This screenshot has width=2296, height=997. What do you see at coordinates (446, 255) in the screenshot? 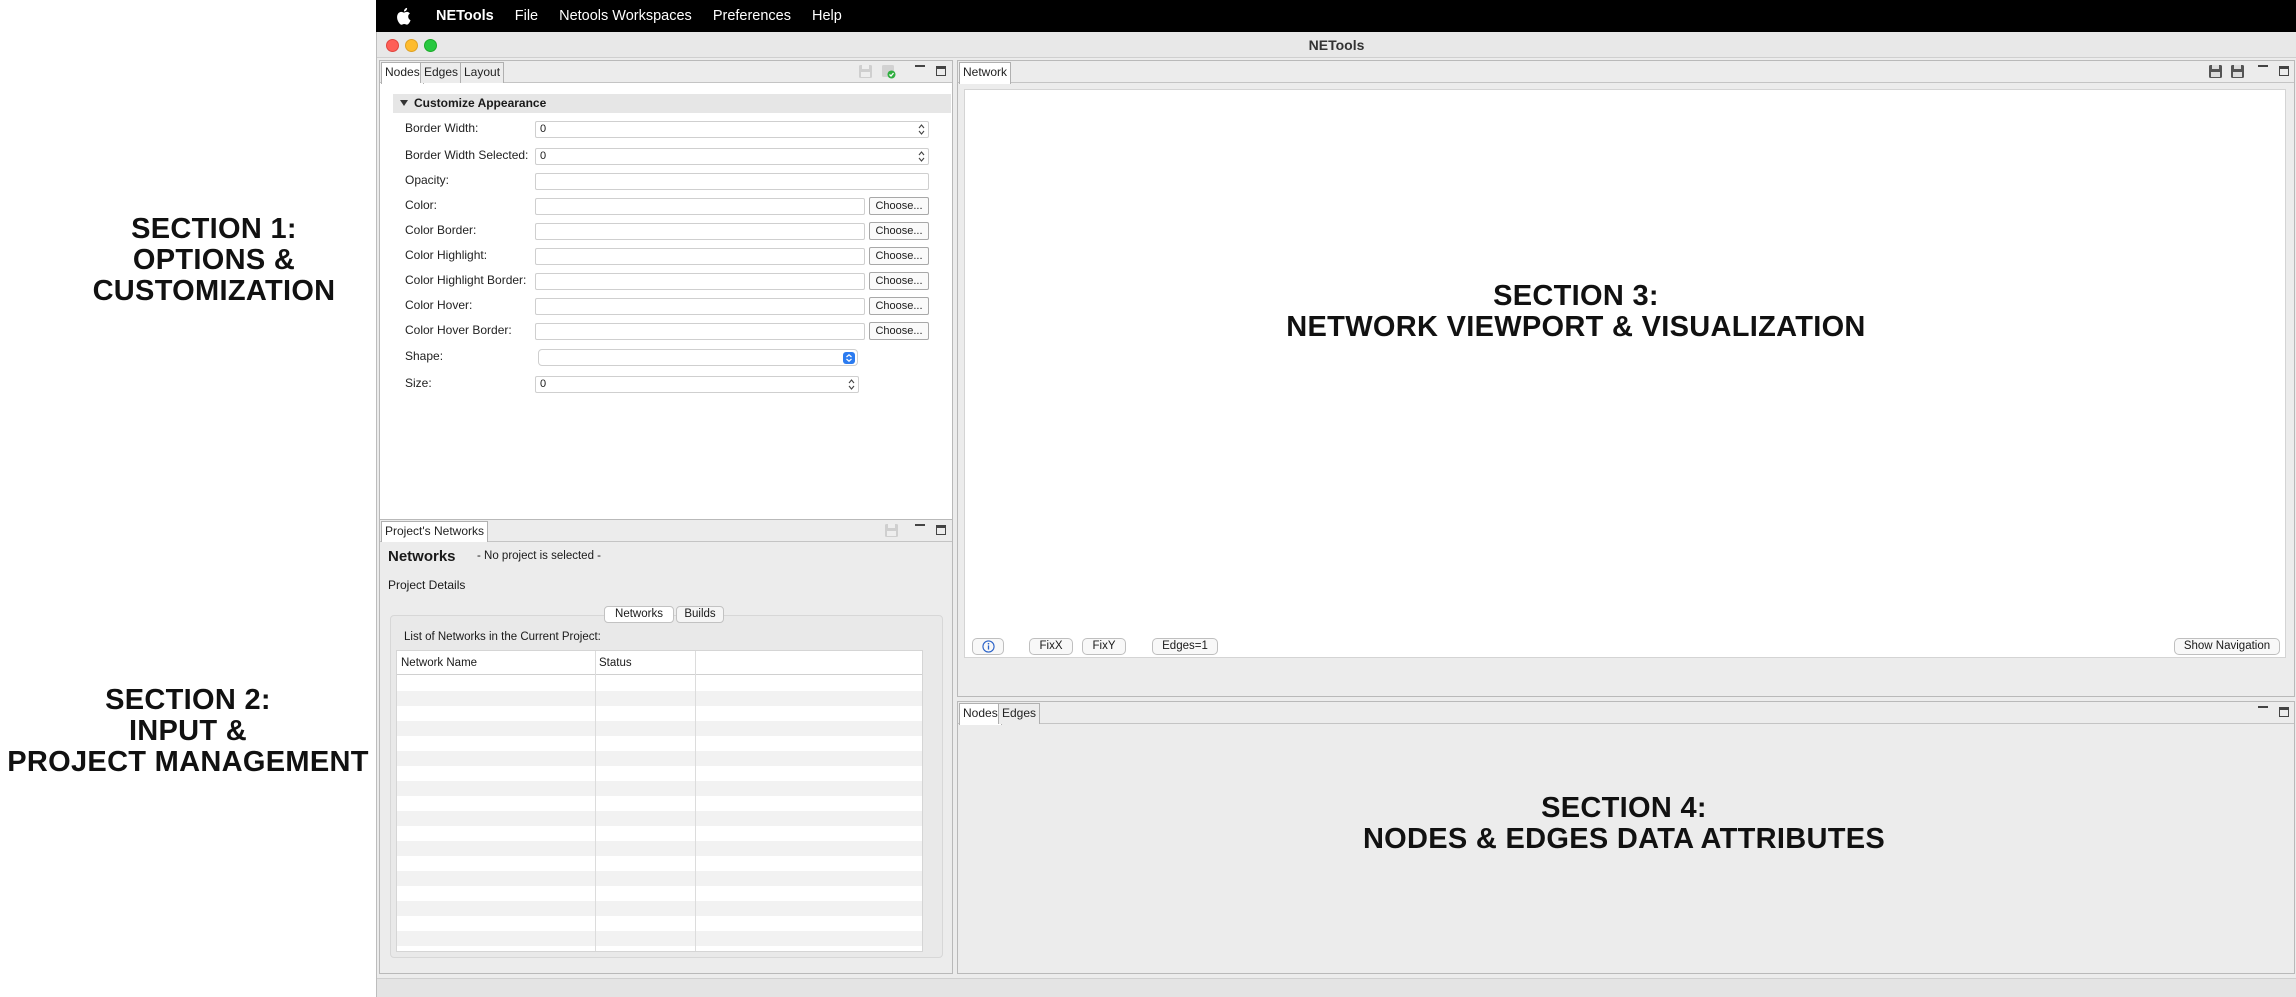
I see `color-highlight-label: Color Highlight:` at bounding box center [446, 255].